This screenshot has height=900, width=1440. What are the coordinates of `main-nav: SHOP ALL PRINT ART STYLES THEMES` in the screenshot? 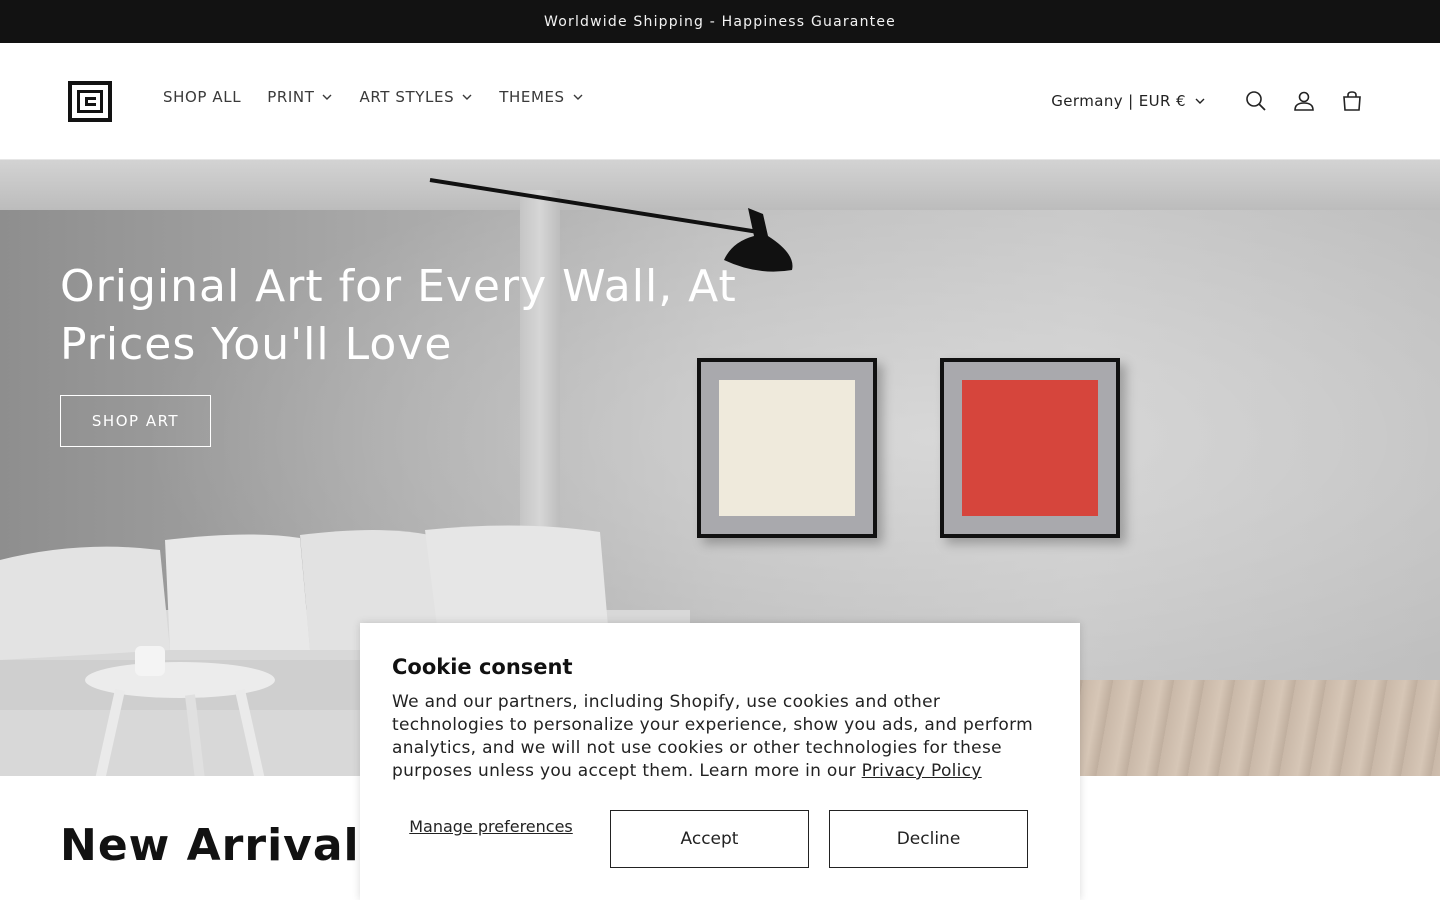 It's located at (386, 97).